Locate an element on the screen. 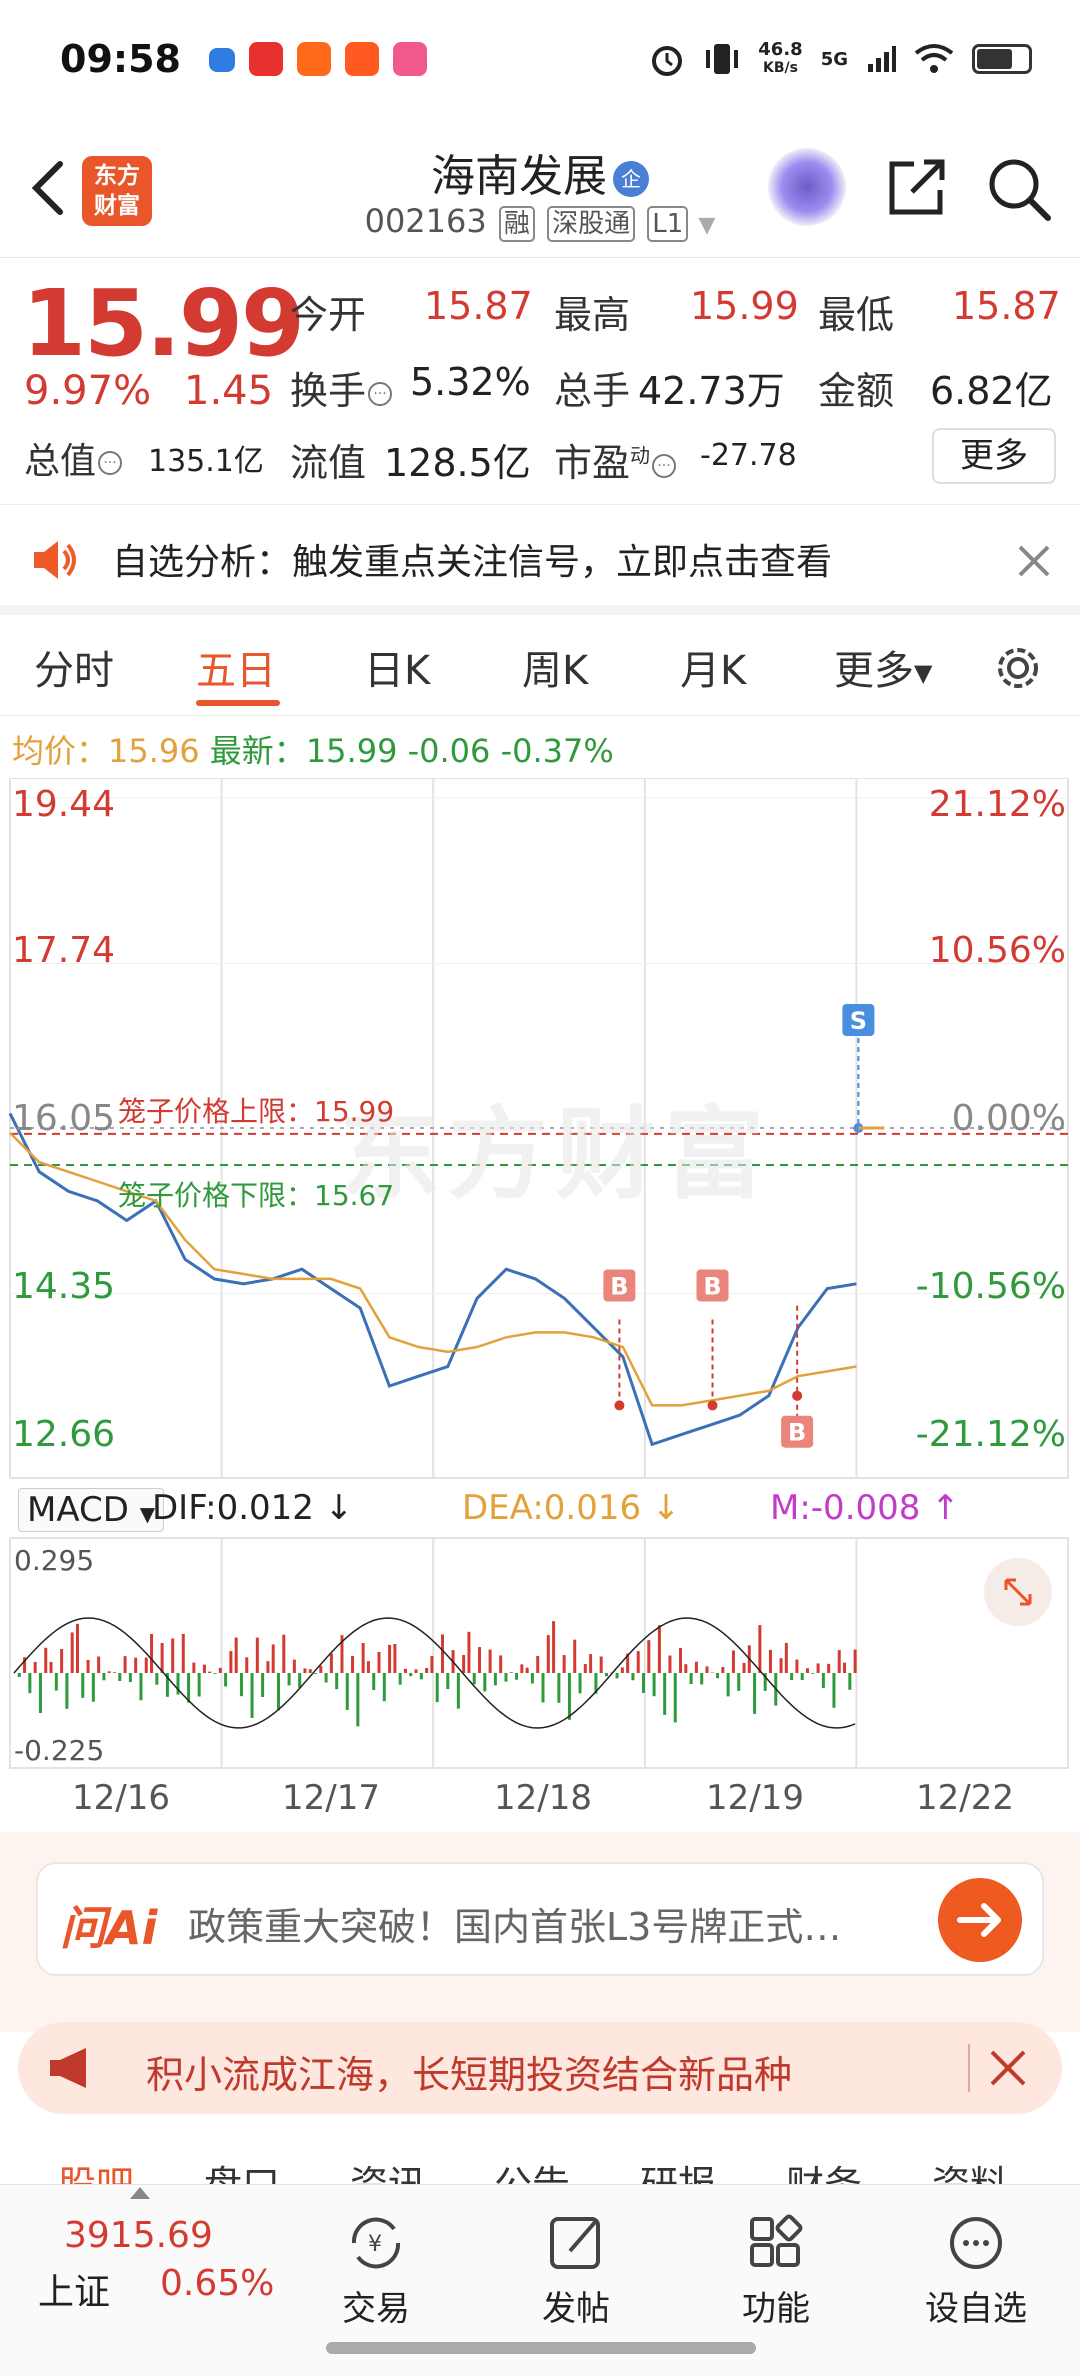 This screenshot has height=2376, width=1080. tab-intraday: 分时 is located at coordinates (74, 667).